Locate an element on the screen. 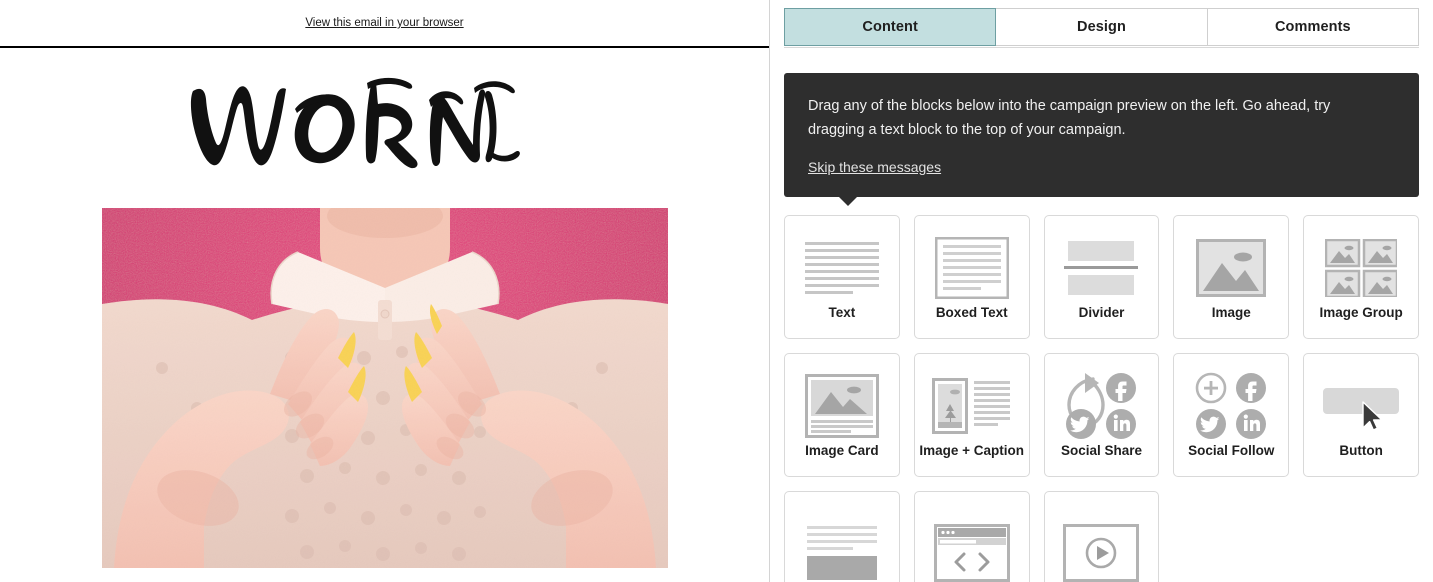  block-label-image: Image is located at coordinates (1231, 313).